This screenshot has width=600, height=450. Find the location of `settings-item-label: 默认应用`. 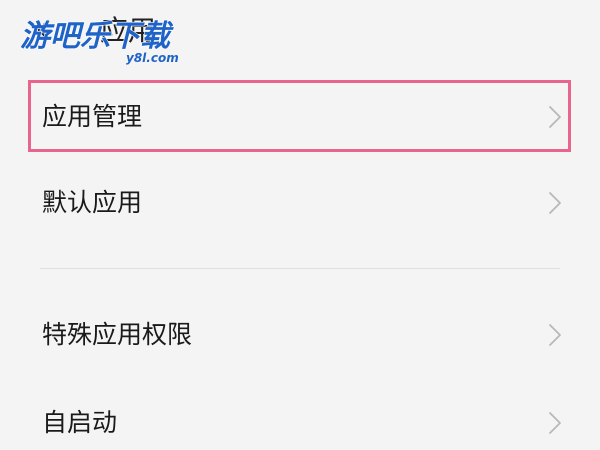

settings-item-label: 默认应用 is located at coordinates (92, 202).